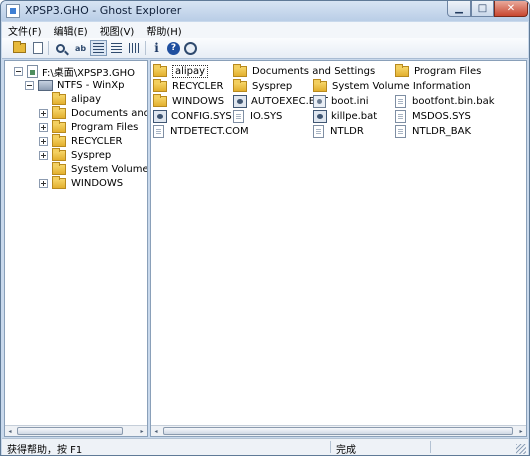 The height and width of the screenshot is (456, 530). Describe the element at coordinates (97, 183) in the screenshot. I see `tree-item-label: WINDOWS` at that location.